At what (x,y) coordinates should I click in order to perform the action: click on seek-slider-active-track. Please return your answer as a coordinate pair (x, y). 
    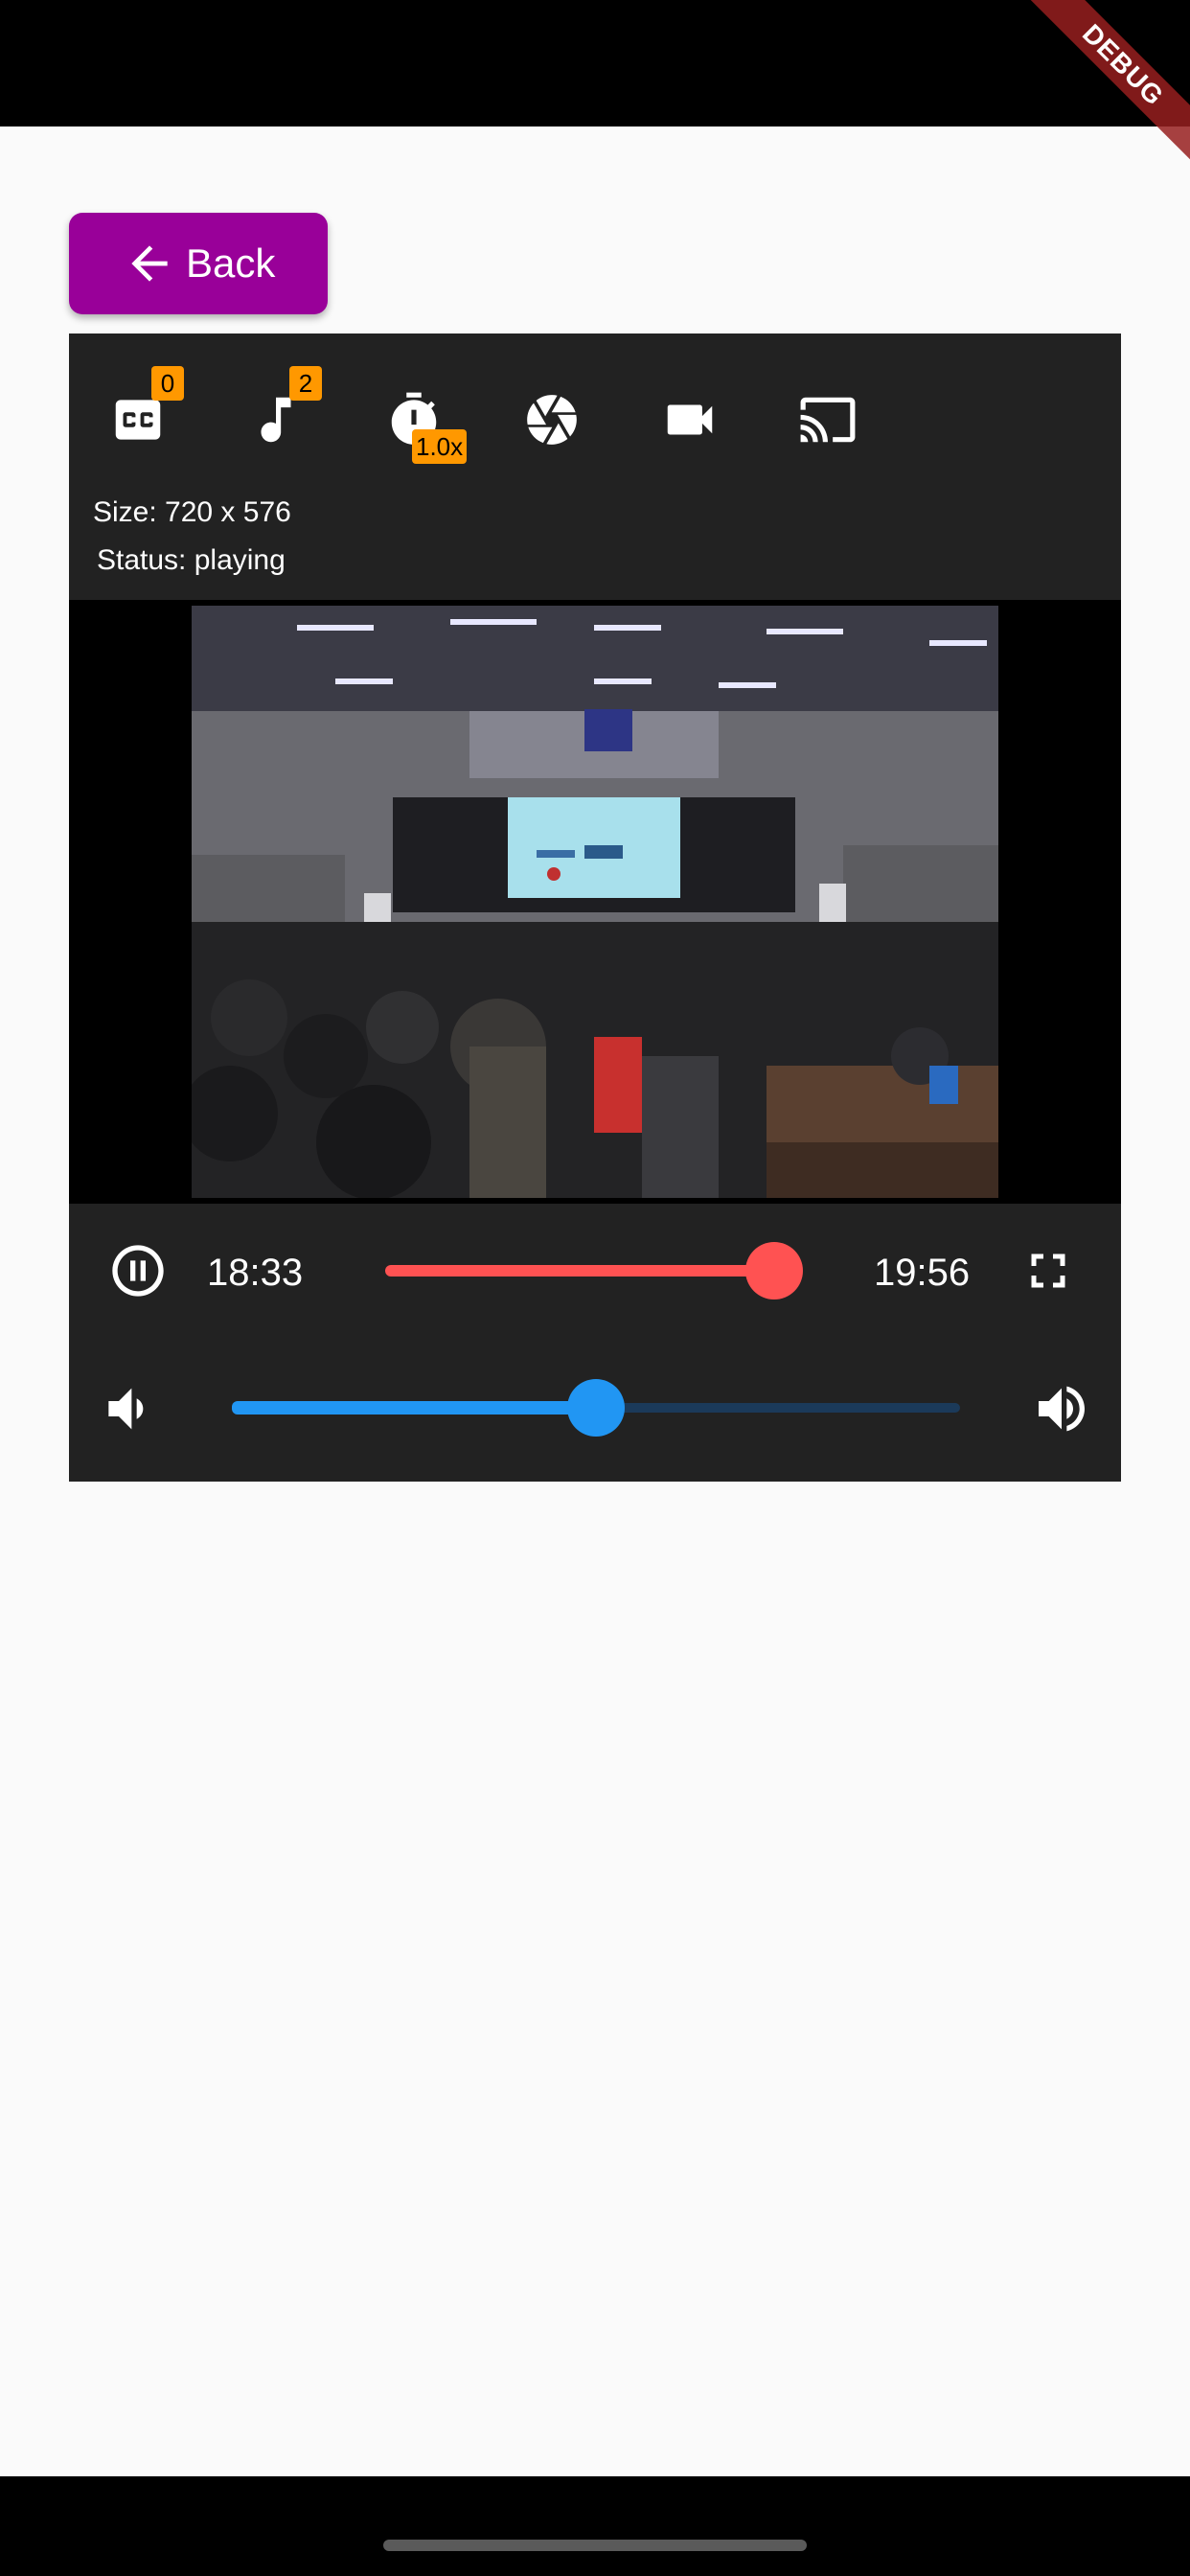
    Looking at the image, I should click on (591, 1270).